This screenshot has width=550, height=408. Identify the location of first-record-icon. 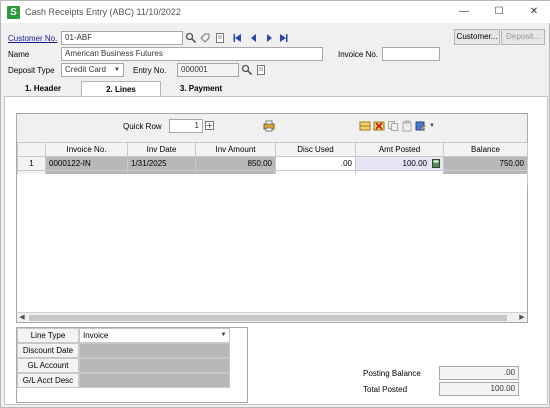
(237, 38).